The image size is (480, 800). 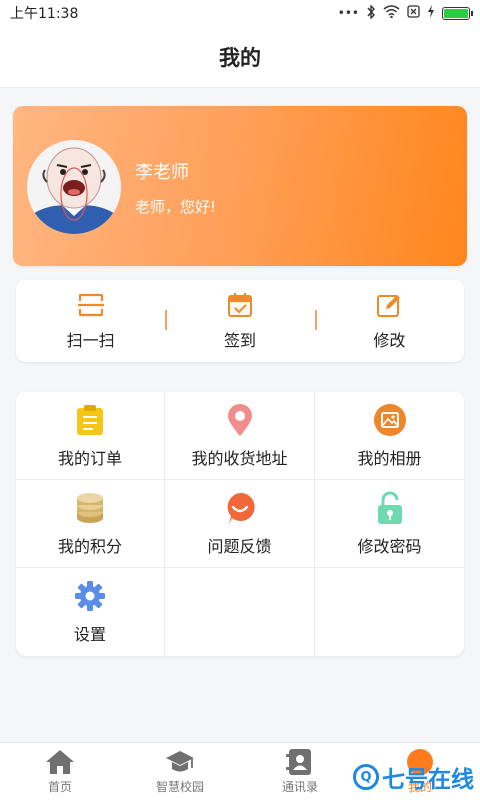 I want to click on contacts-icon, so click(x=300, y=762).